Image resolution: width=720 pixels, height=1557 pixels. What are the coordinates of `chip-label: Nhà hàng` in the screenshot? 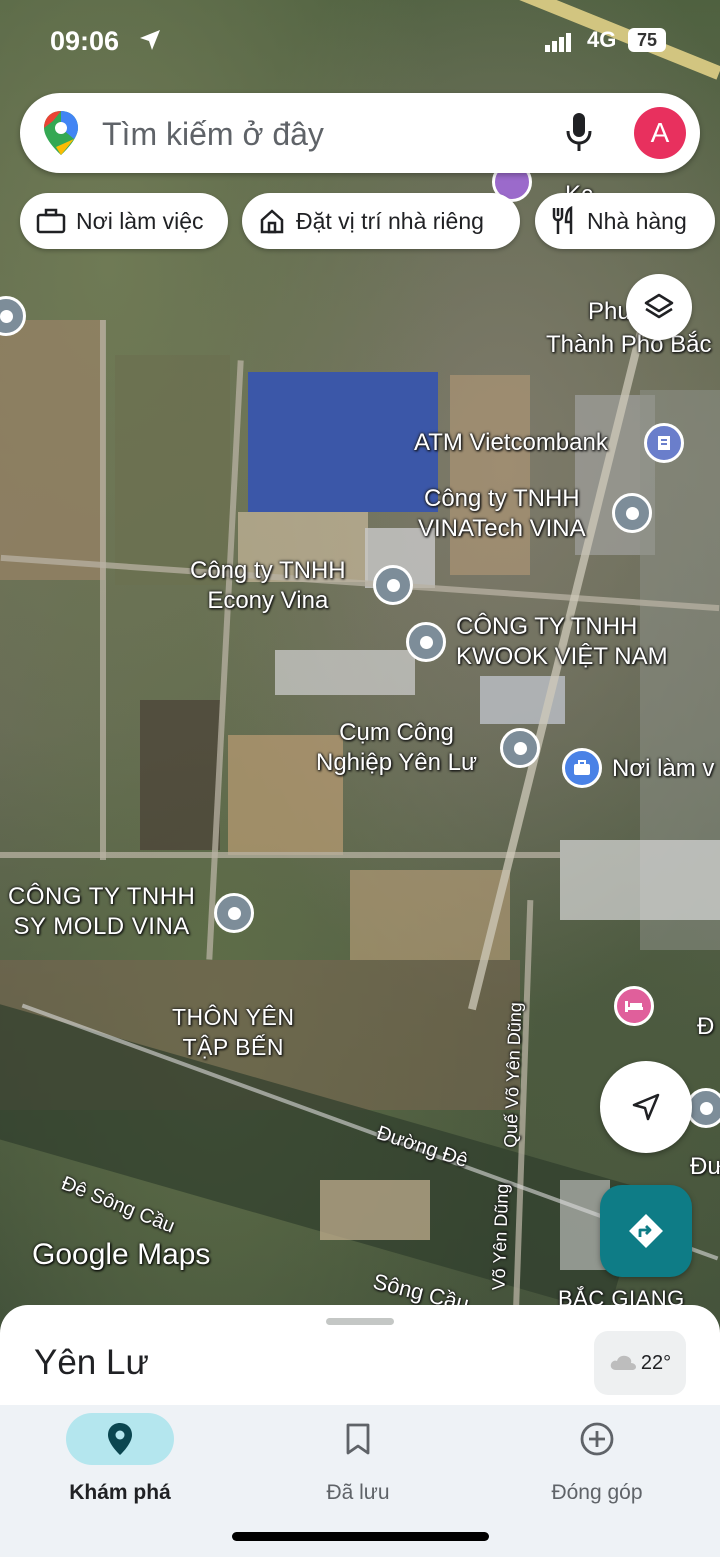 It's located at (637, 220).